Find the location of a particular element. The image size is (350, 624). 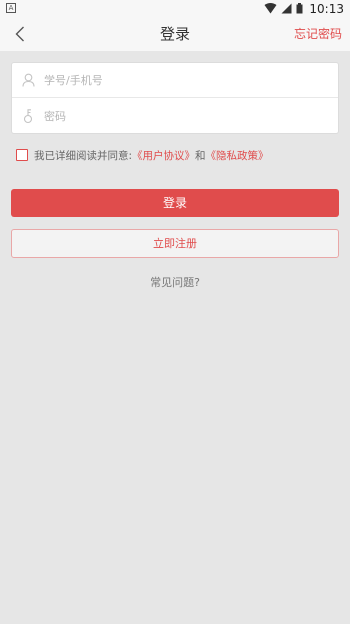

agreement-and: 和 is located at coordinates (200, 155).